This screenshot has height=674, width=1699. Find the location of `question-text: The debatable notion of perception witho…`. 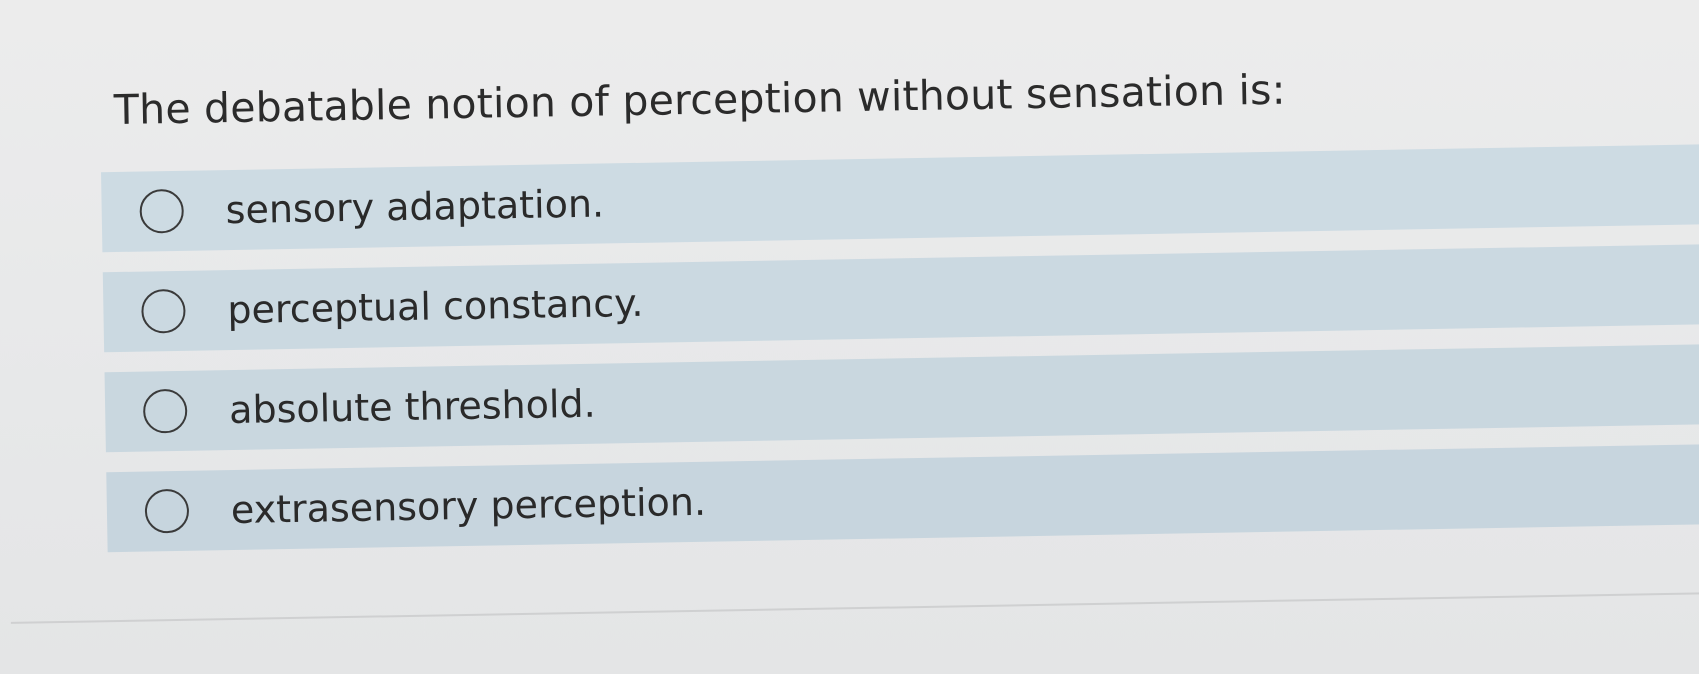

question-text: The debatable notion of perception witho… is located at coordinates (700, 100).